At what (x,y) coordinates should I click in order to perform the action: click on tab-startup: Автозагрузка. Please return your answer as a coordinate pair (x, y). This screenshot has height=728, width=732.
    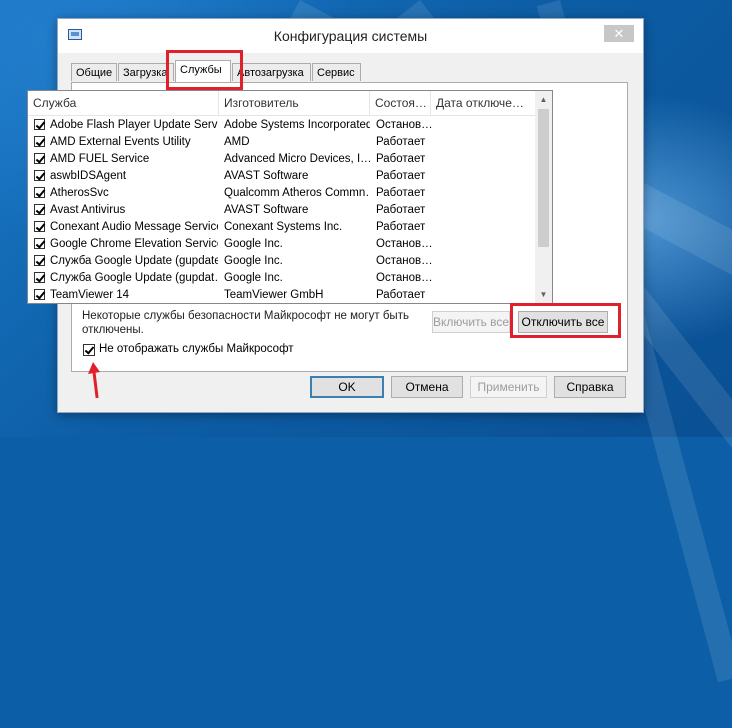
    Looking at the image, I should click on (271, 72).